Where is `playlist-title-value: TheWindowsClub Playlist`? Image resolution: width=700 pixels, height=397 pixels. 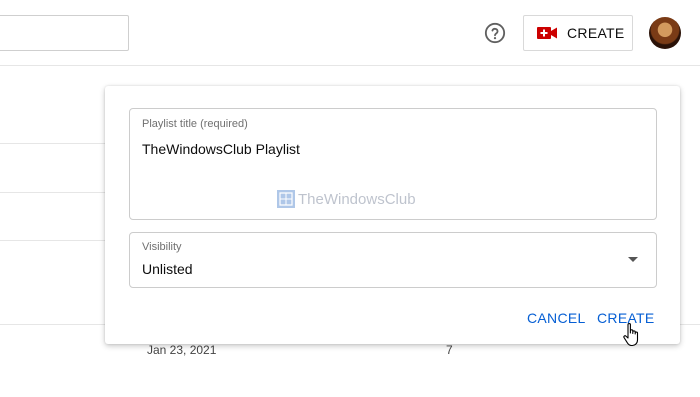
playlist-title-value: TheWindowsClub Playlist is located at coordinates (221, 149).